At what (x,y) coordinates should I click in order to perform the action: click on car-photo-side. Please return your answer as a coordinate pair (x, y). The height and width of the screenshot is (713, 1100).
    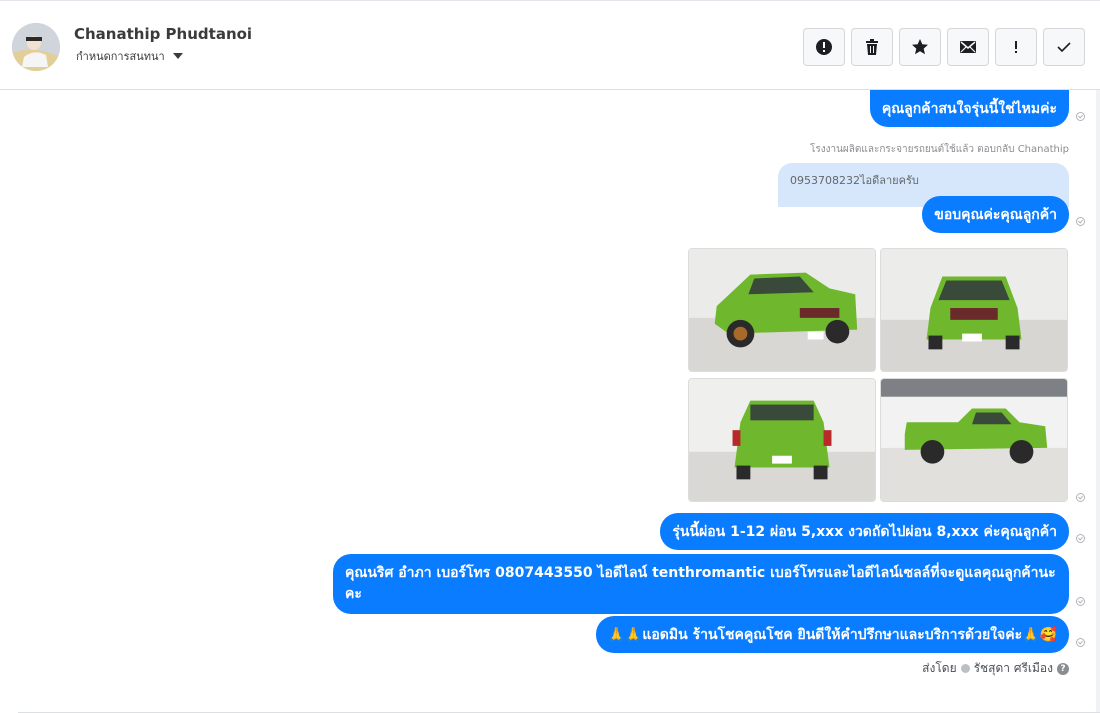
    Looking at the image, I should click on (974, 440).